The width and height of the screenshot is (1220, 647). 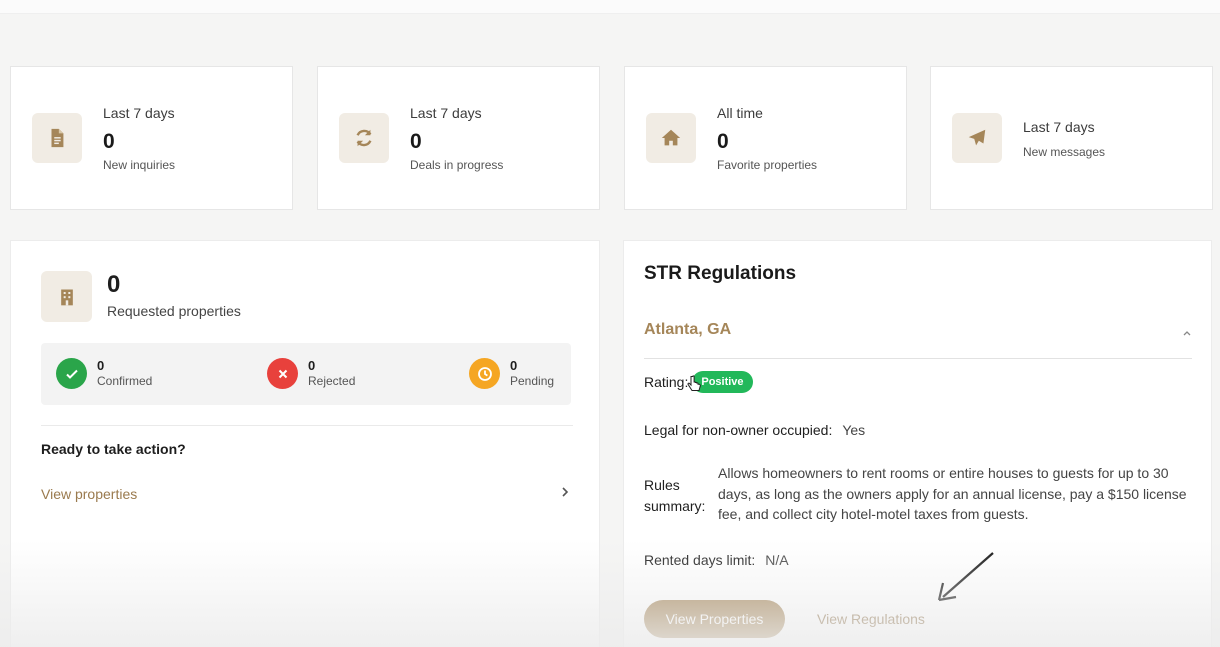 I want to click on requested-count: 0, so click(x=114, y=284).